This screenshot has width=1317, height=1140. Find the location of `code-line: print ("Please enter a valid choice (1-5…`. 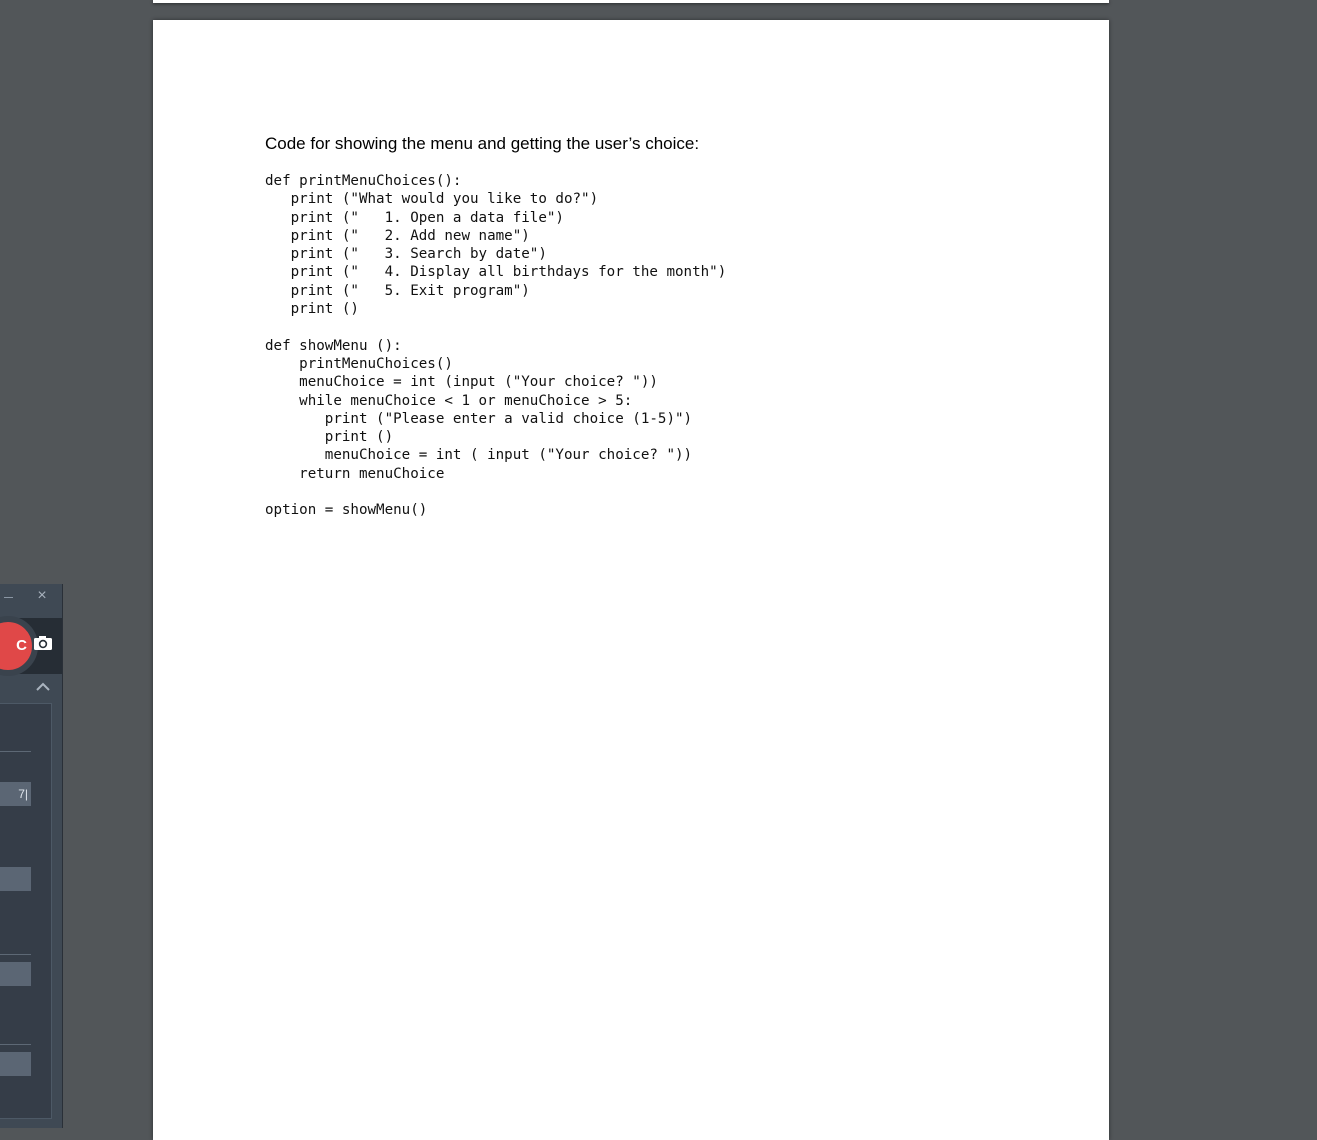

code-line: print ("Please enter a valid choice (1-5… is located at coordinates (479, 418).